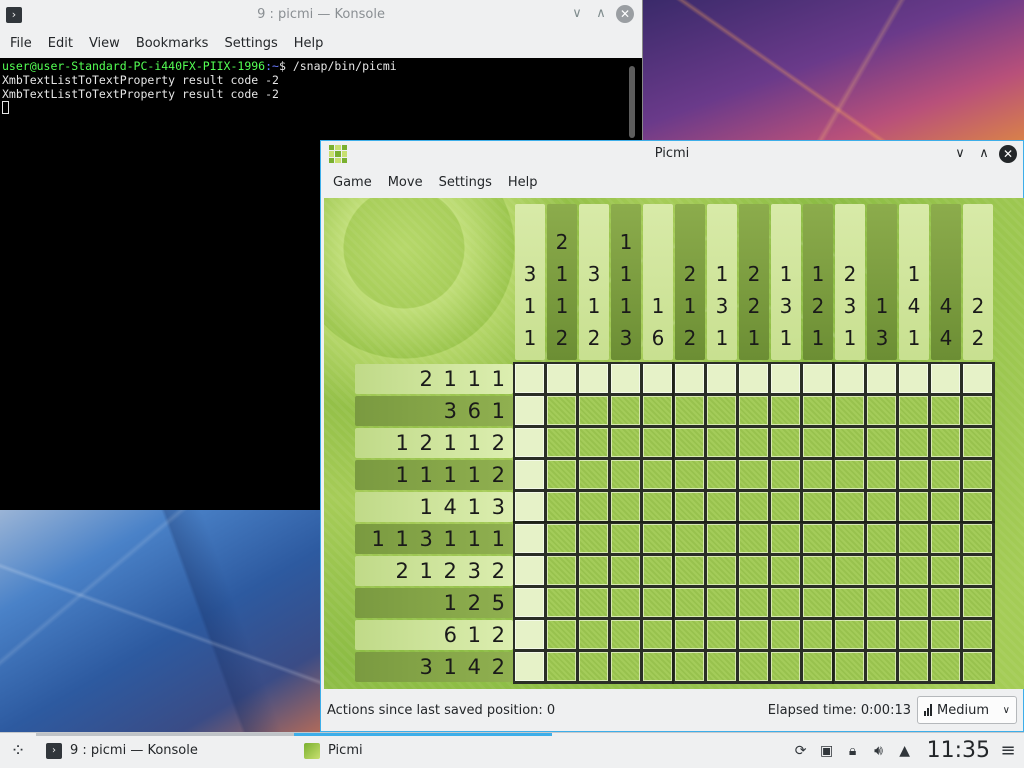 This screenshot has height=768, width=1024. What do you see at coordinates (250, 43) in the screenshot?
I see `menu-settings: Settings` at bounding box center [250, 43].